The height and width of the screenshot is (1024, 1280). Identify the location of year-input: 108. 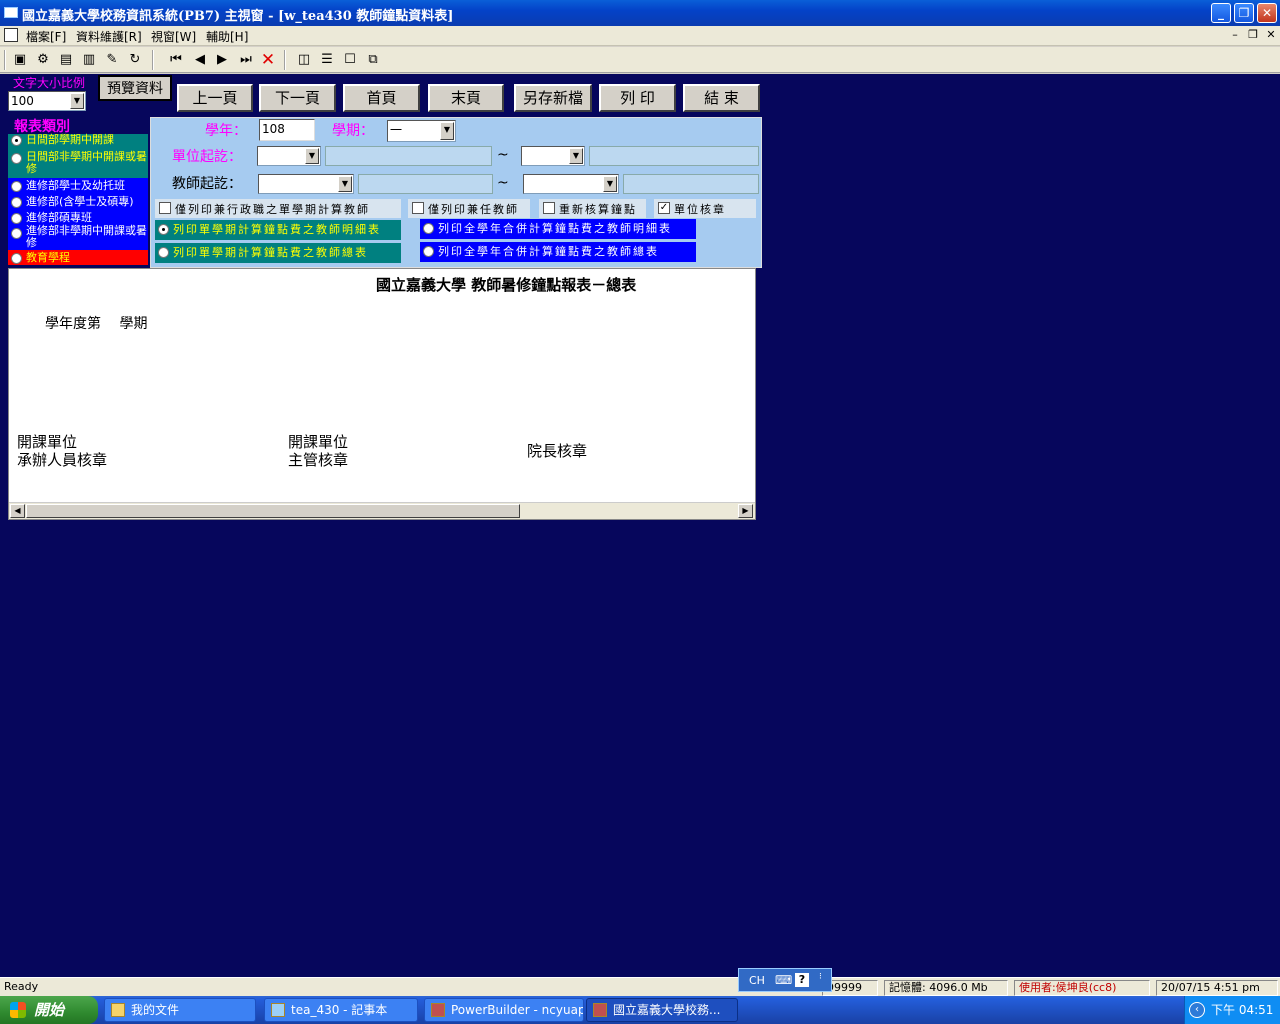
(287, 130).